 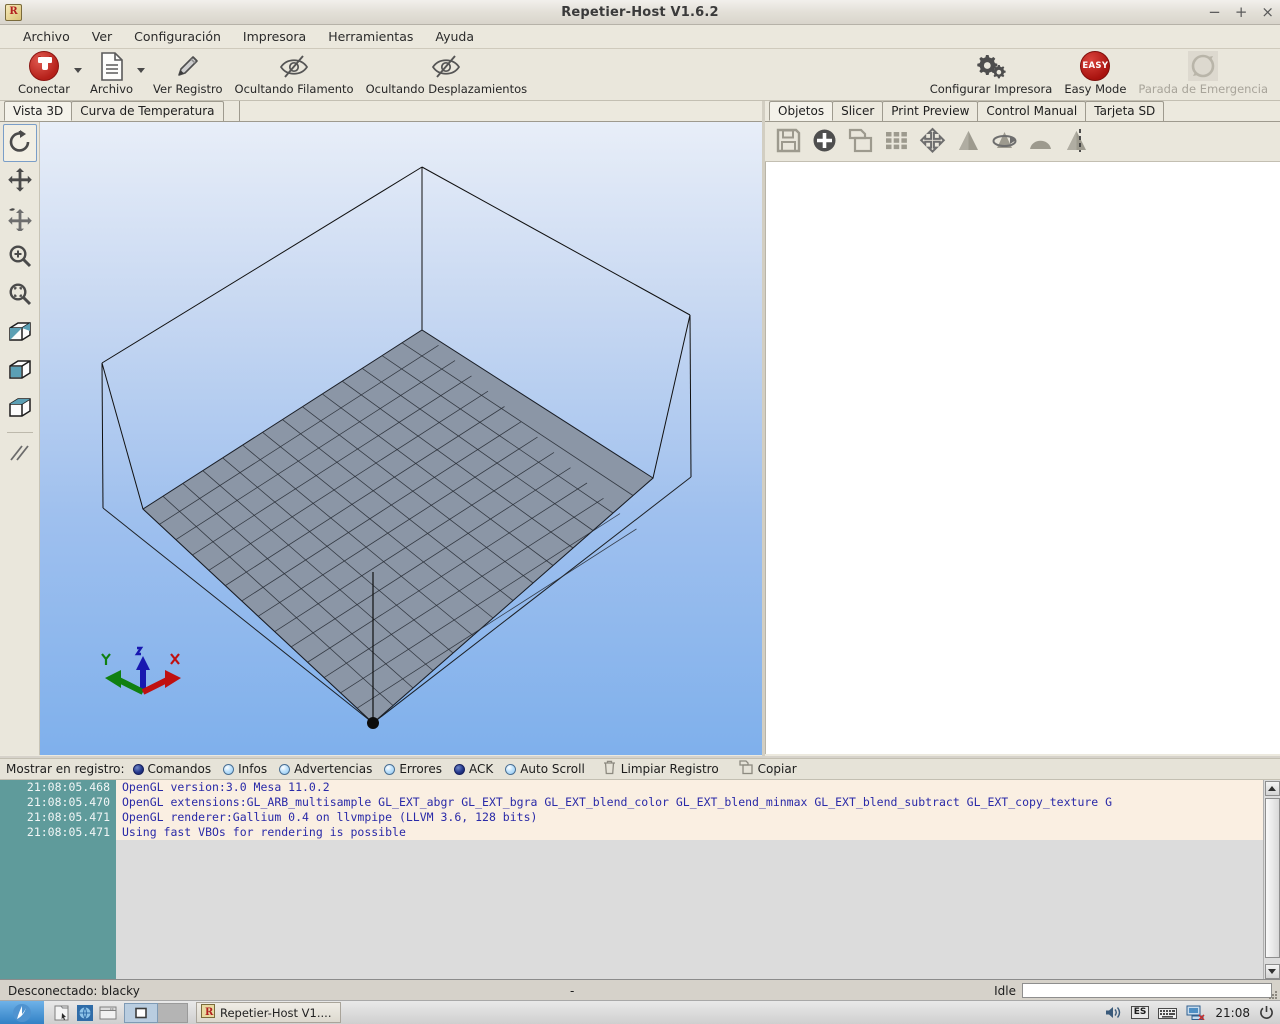 I want to click on filter-auto-scroll-radio, so click(x=511, y=769).